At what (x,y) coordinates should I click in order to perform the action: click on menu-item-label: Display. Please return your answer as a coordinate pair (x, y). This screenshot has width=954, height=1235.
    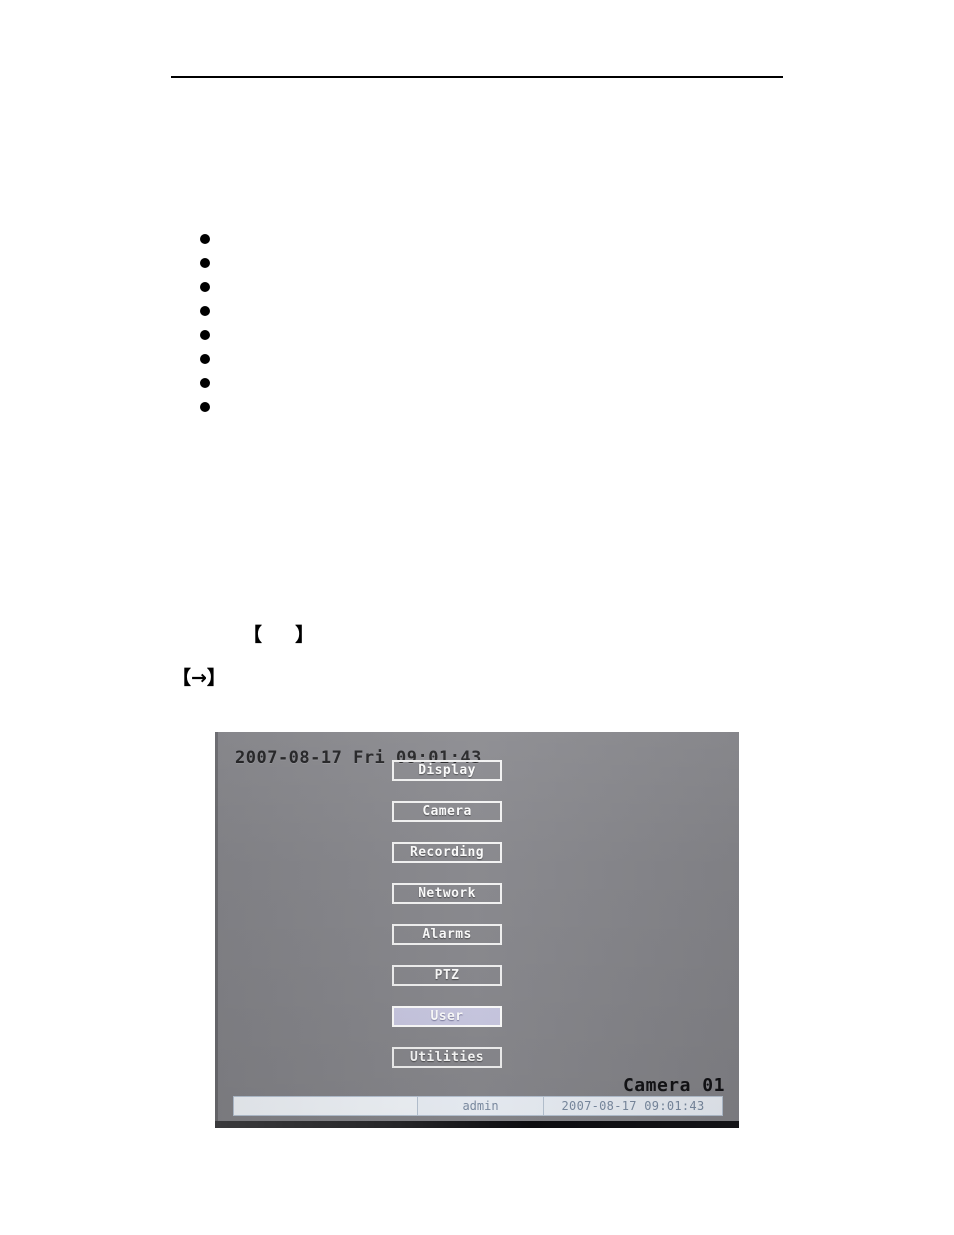
    Looking at the image, I should click on (447, 770).